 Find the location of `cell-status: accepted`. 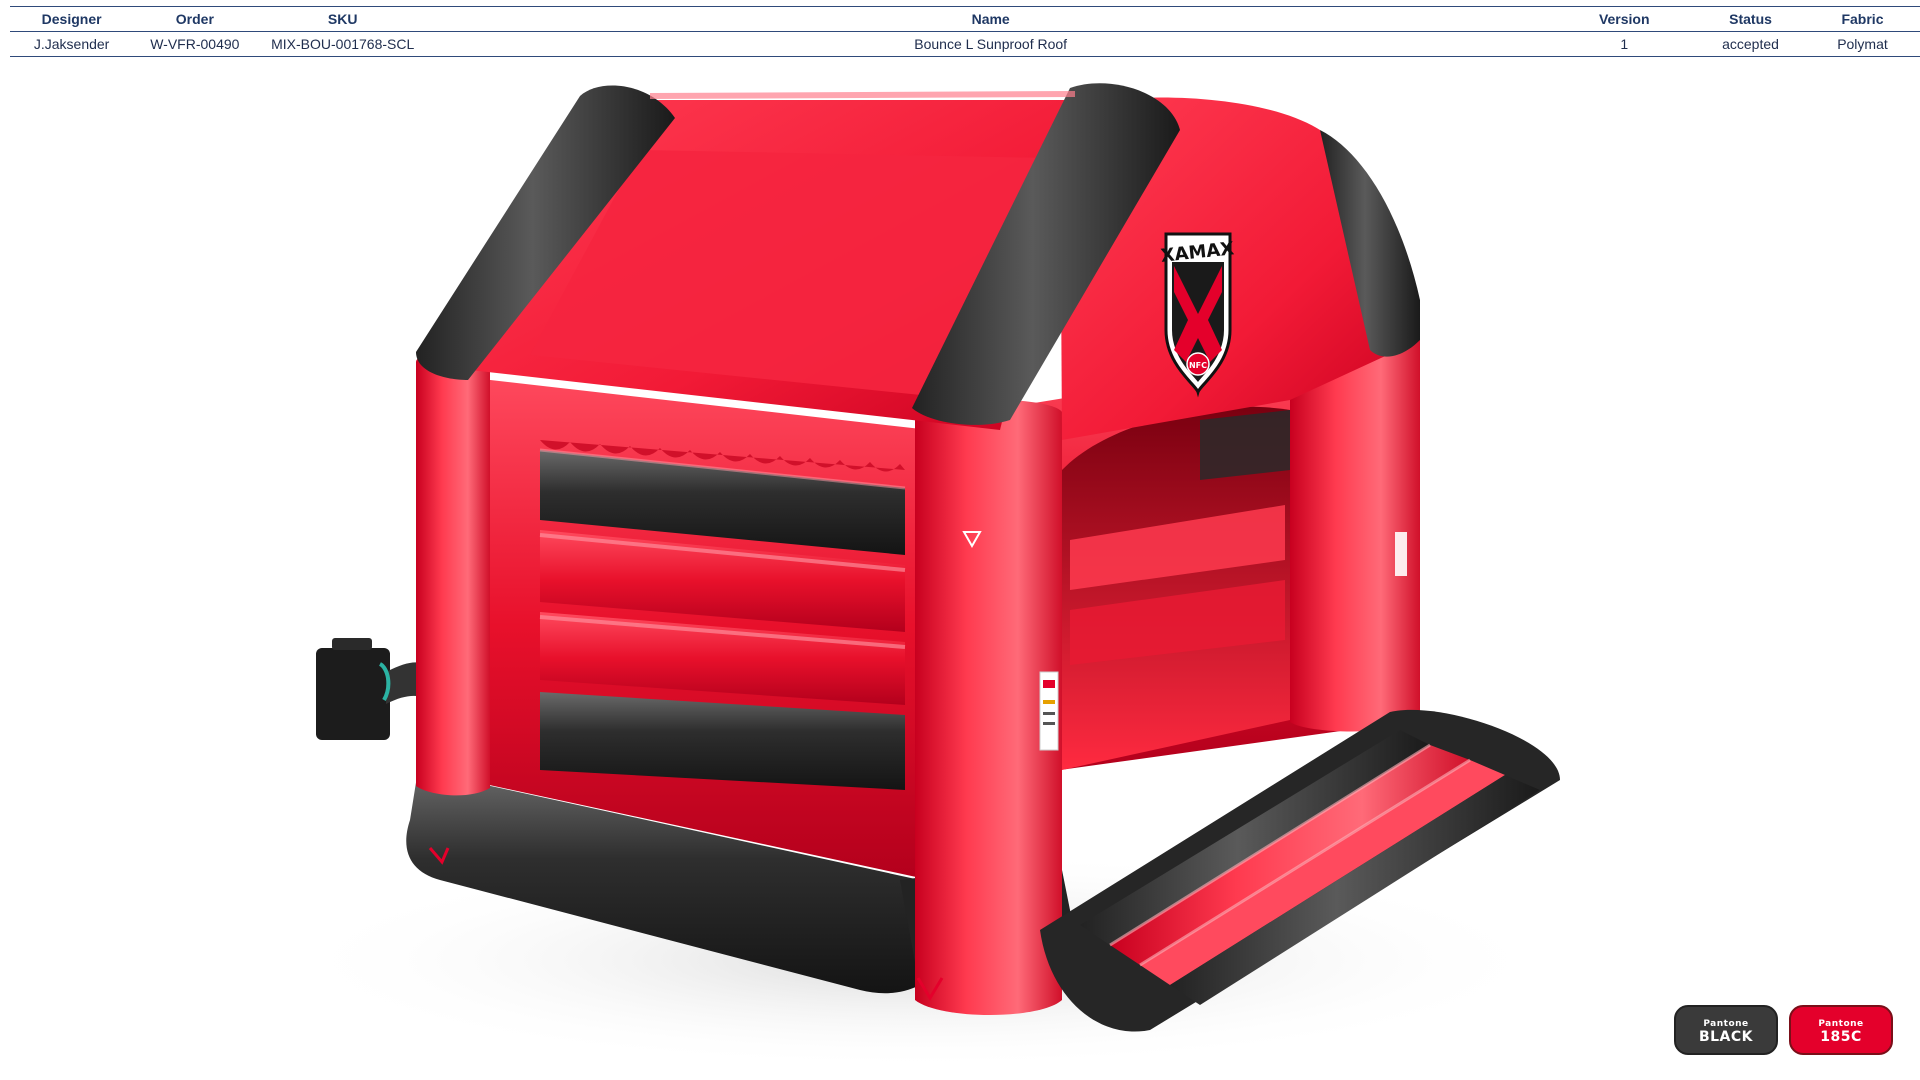

cell-status: accepted is located at coordinates (1750, 44).